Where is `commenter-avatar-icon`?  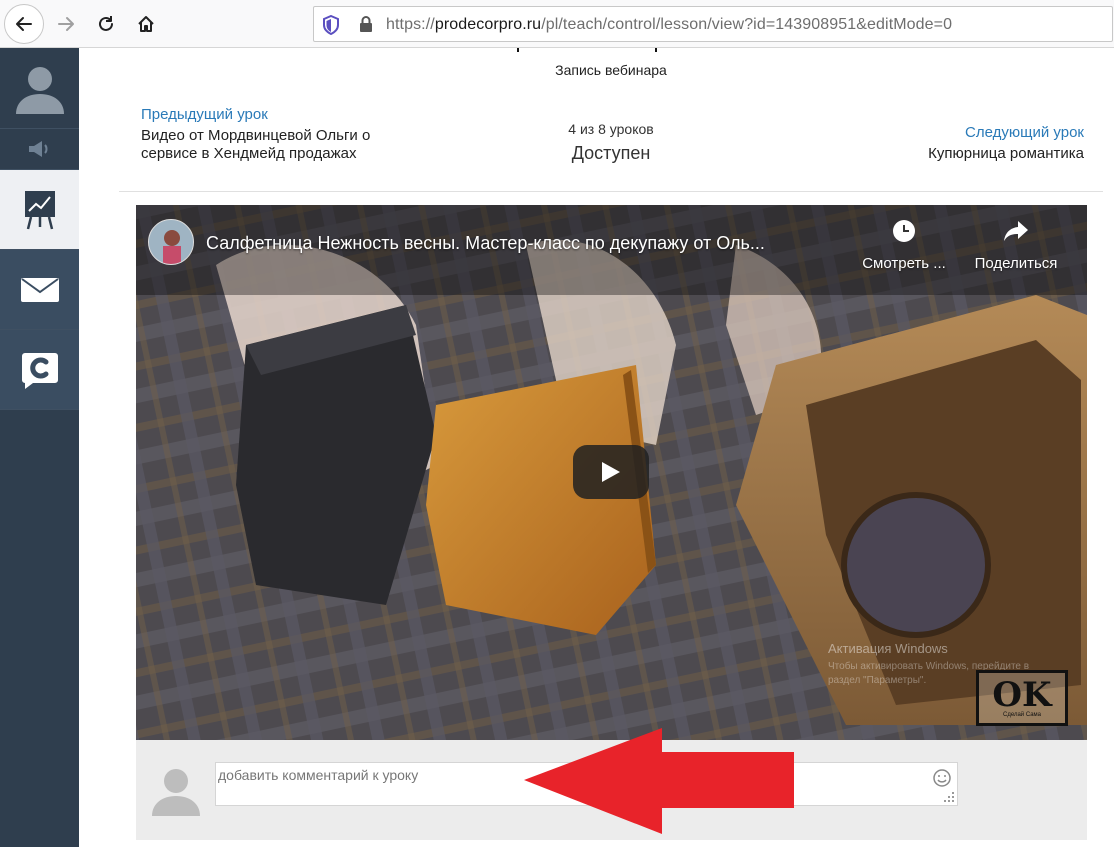 commenter-avatar-icon is located at coordinates (176, 792).